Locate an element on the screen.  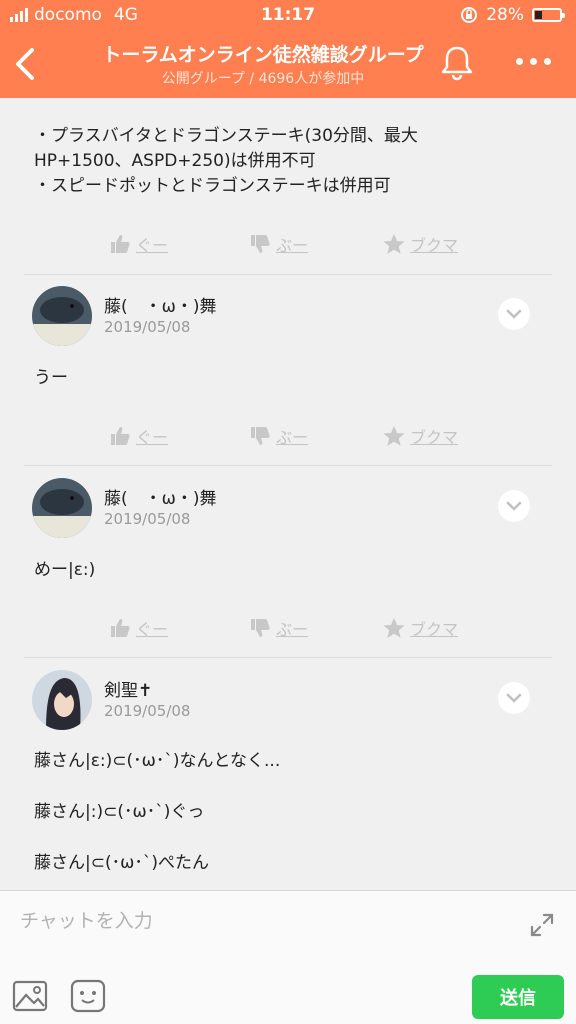
more-menu-icon is located at coordinates (534, 61).